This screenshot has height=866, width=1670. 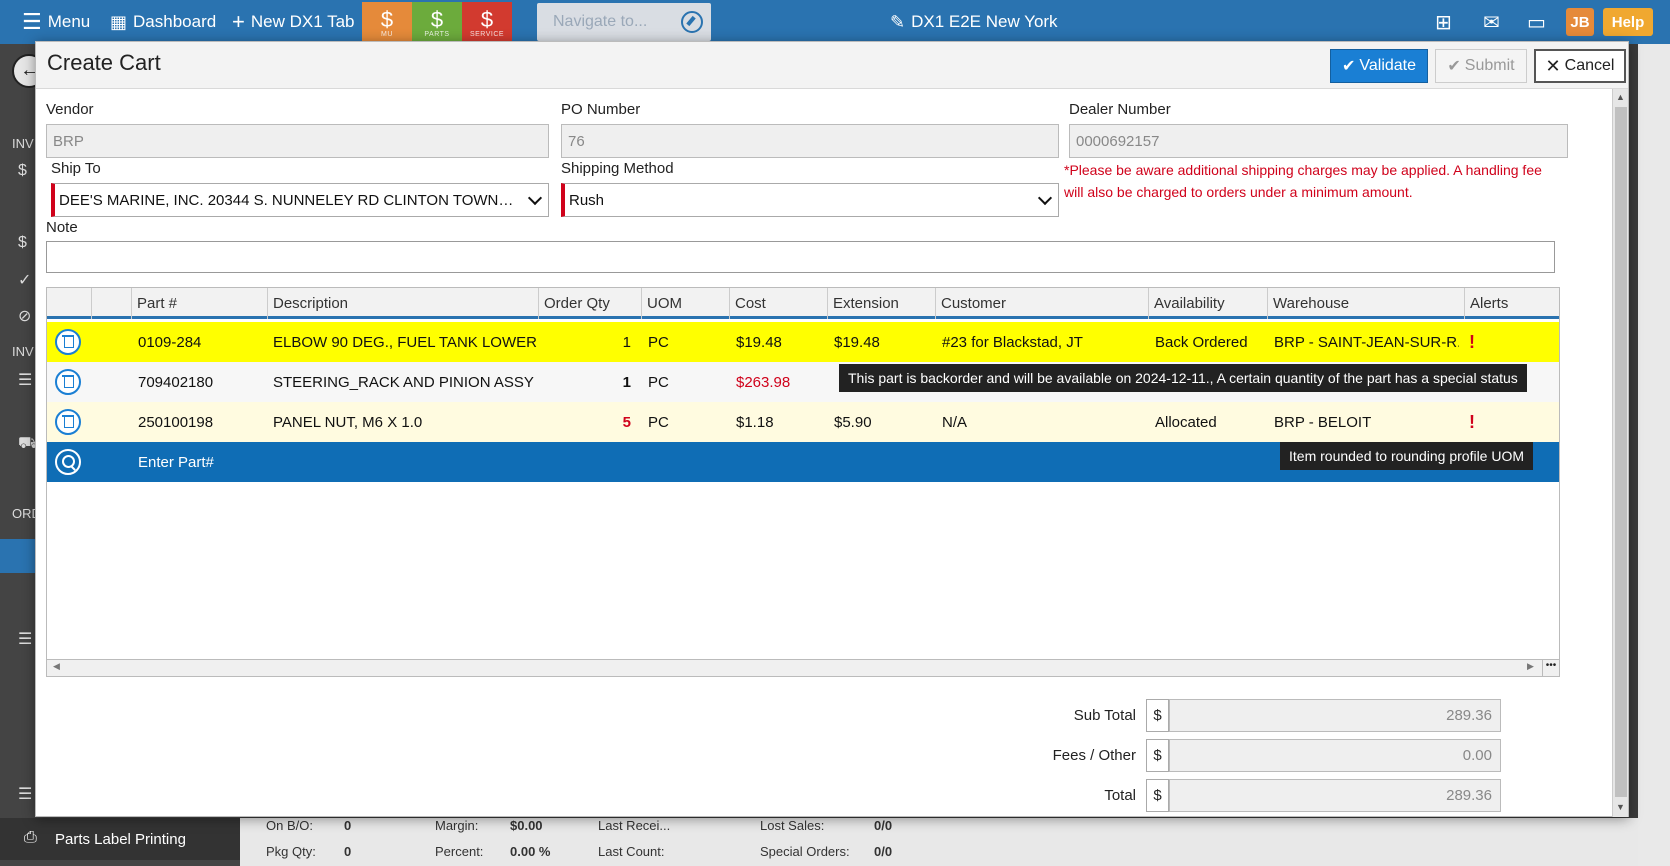 I want to click on check-icon: ✓, so click(x=25, y=280).